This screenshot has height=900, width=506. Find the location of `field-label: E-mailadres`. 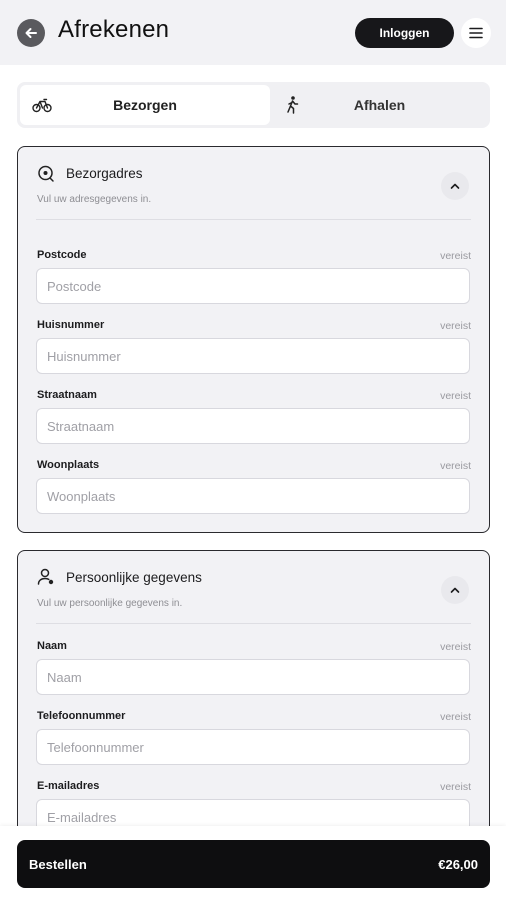

field-label: E-mailadres is located at coordinates (68, 786).